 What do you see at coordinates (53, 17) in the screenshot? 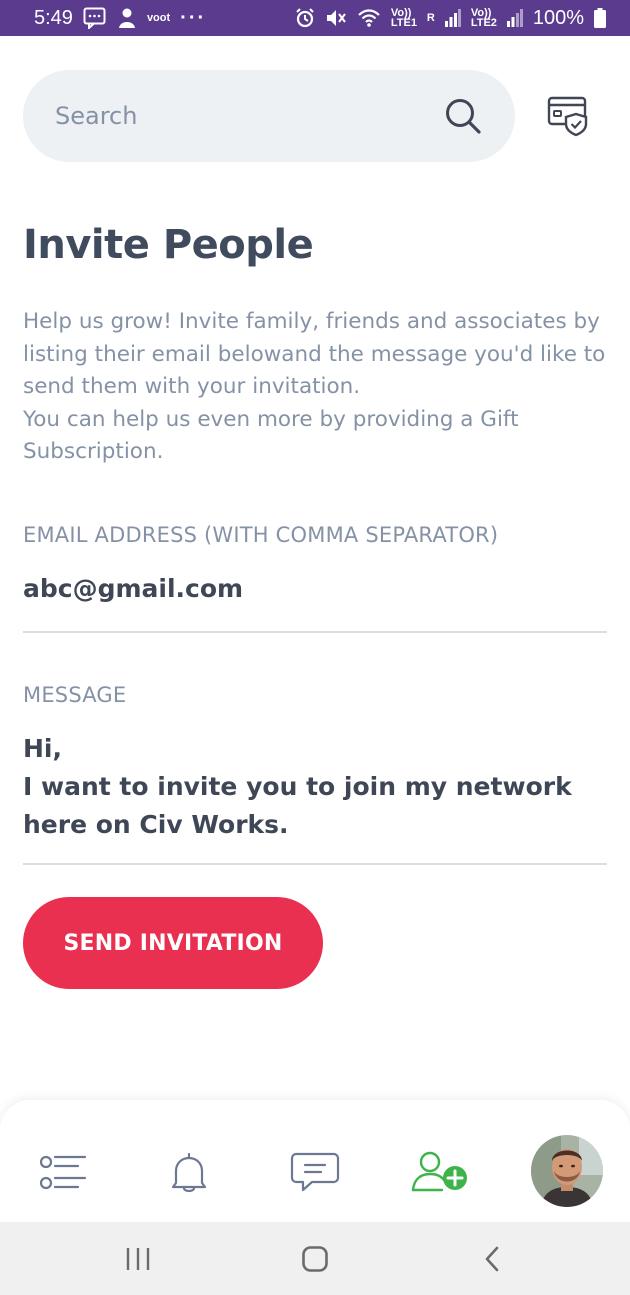
I see `status-time: 5:49` at bounding box center [53, 17].